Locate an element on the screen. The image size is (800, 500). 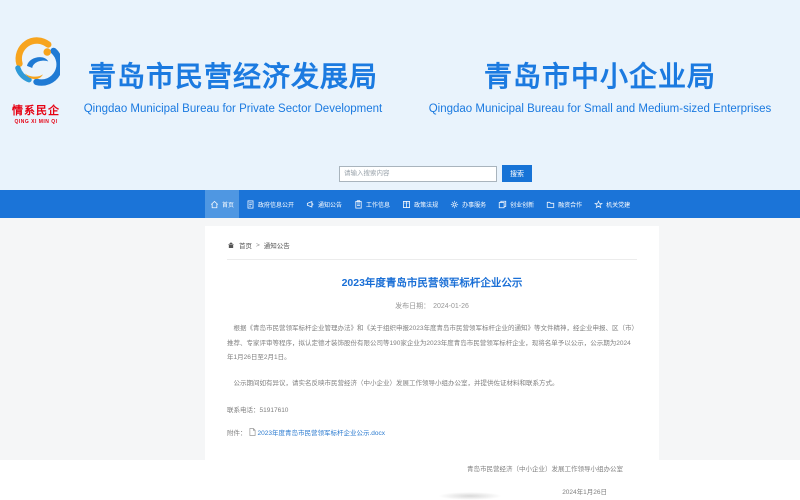
nav-item-innovation: 创业创新 is located at coordinates (516, 204).